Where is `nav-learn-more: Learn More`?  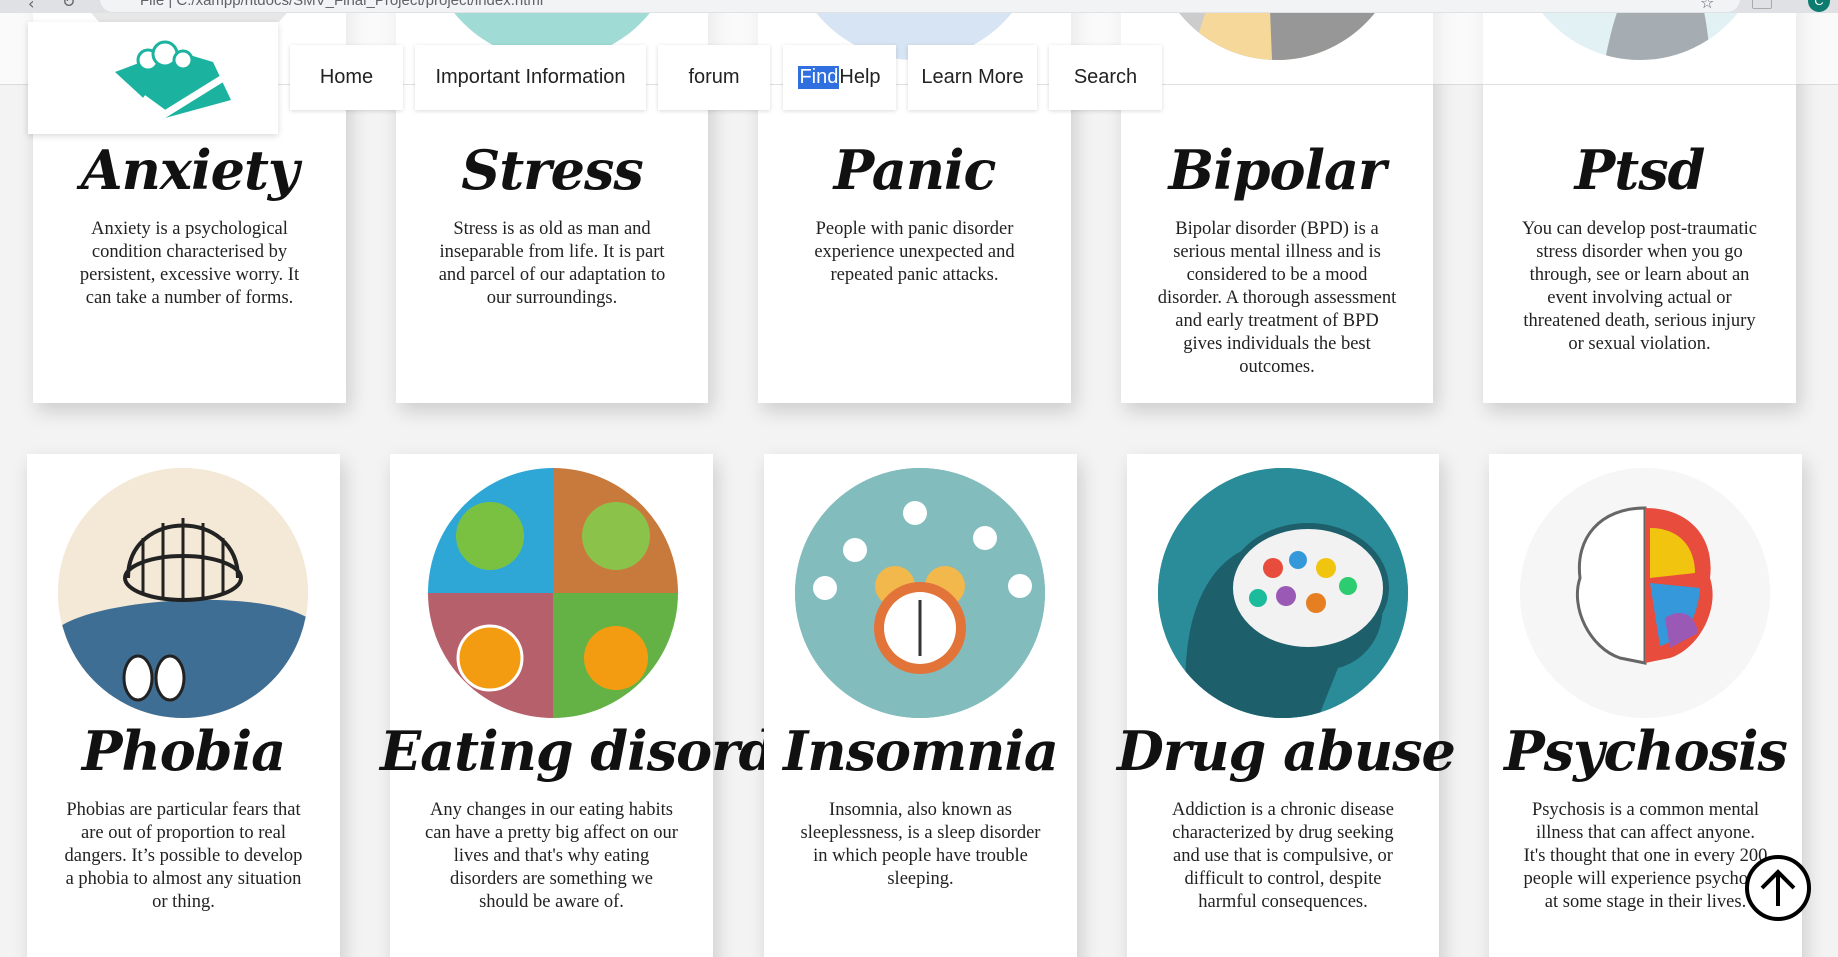
nav-learn-more: Learn More is located at coordinates (972, 77).